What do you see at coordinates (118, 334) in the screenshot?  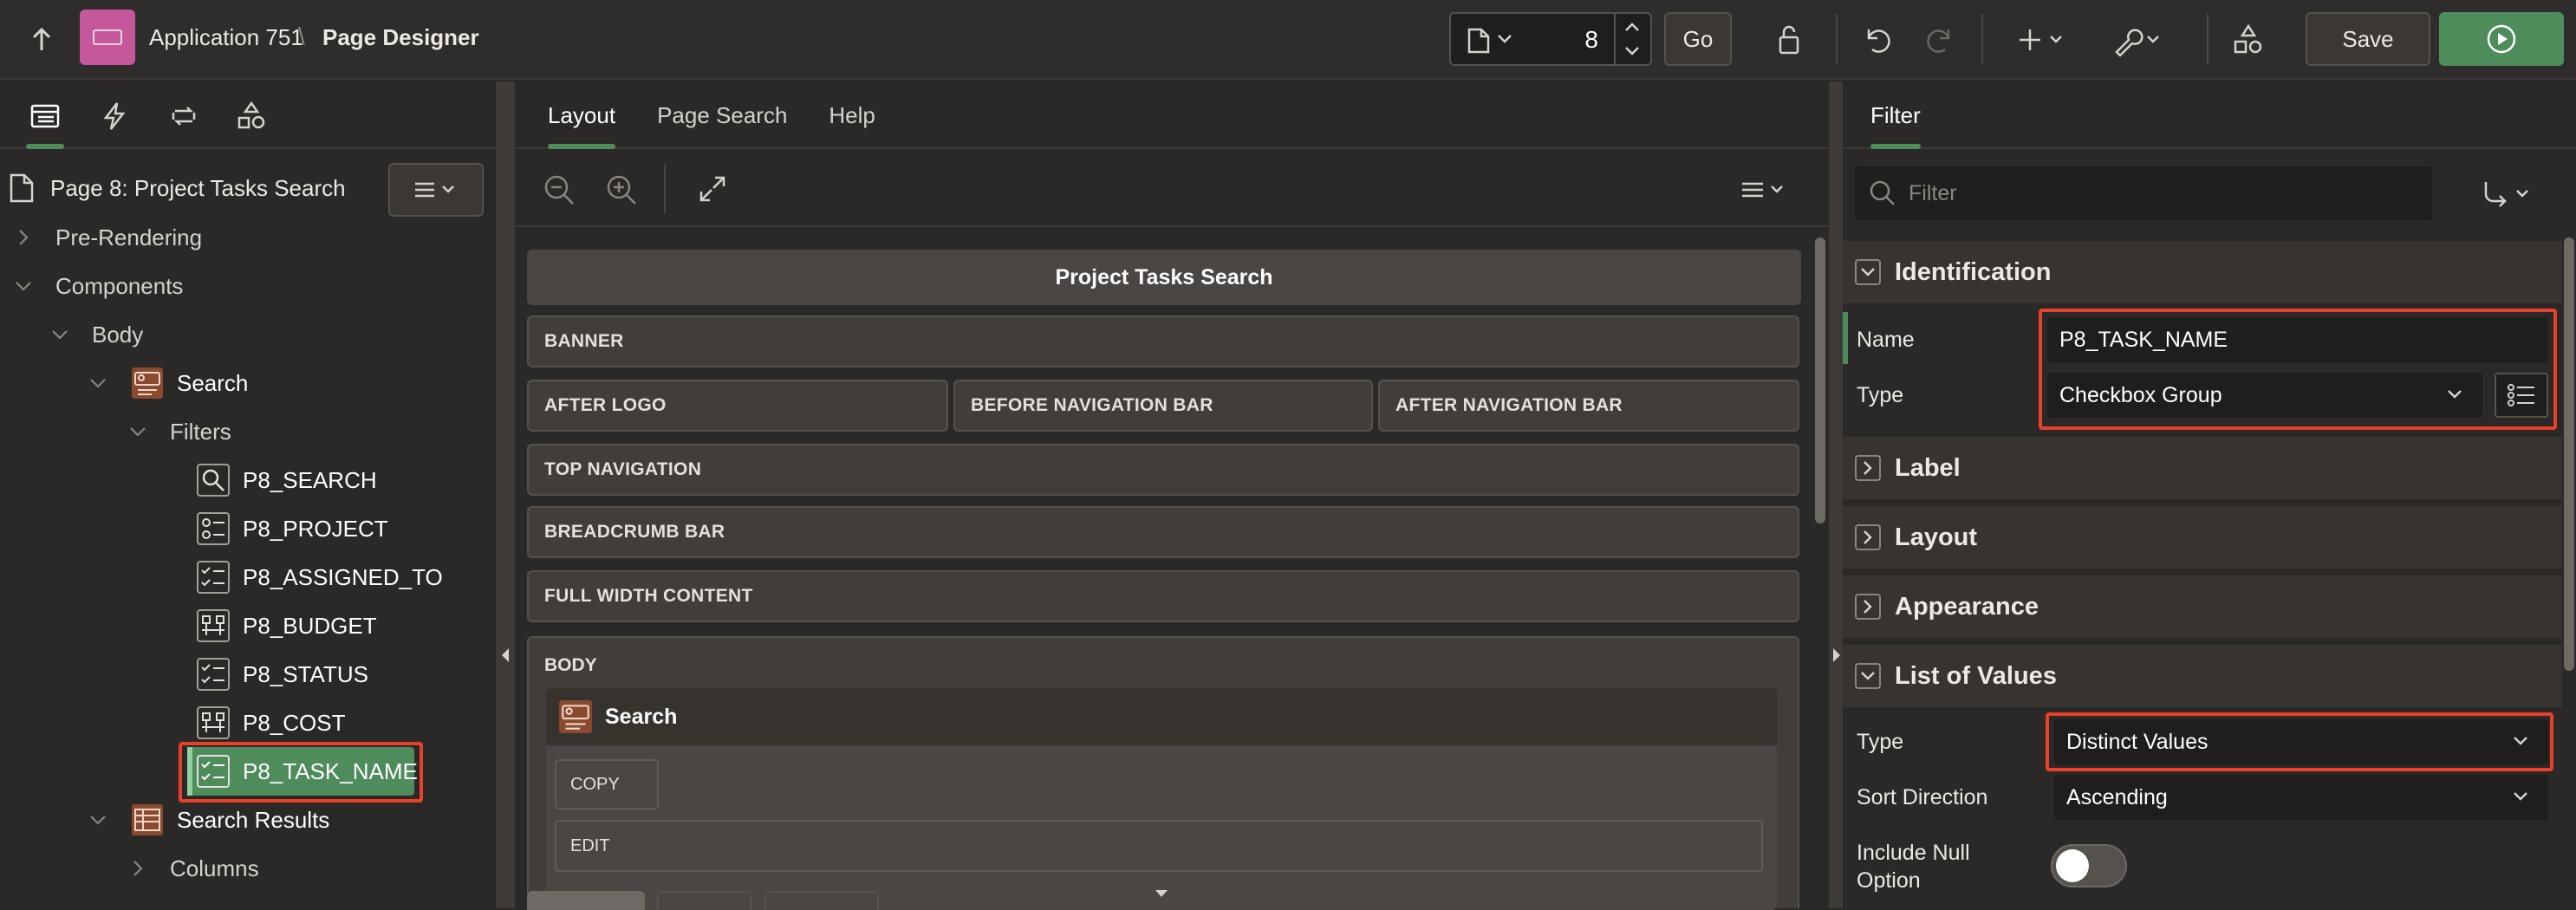 I see `tree-node-label: Body` at bounding box center [118, 334].